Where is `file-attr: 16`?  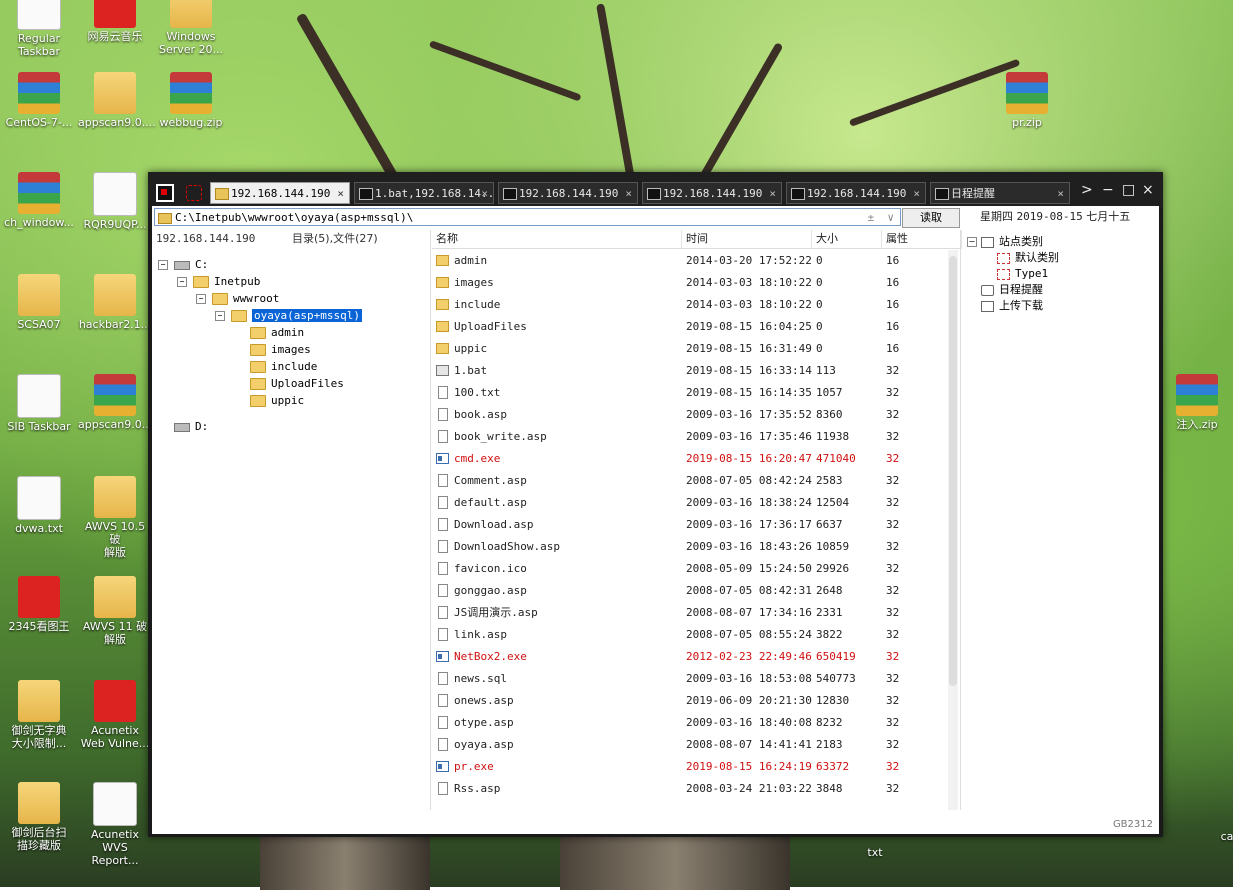 file-attr: 16 is located at coordinates (893, 260).